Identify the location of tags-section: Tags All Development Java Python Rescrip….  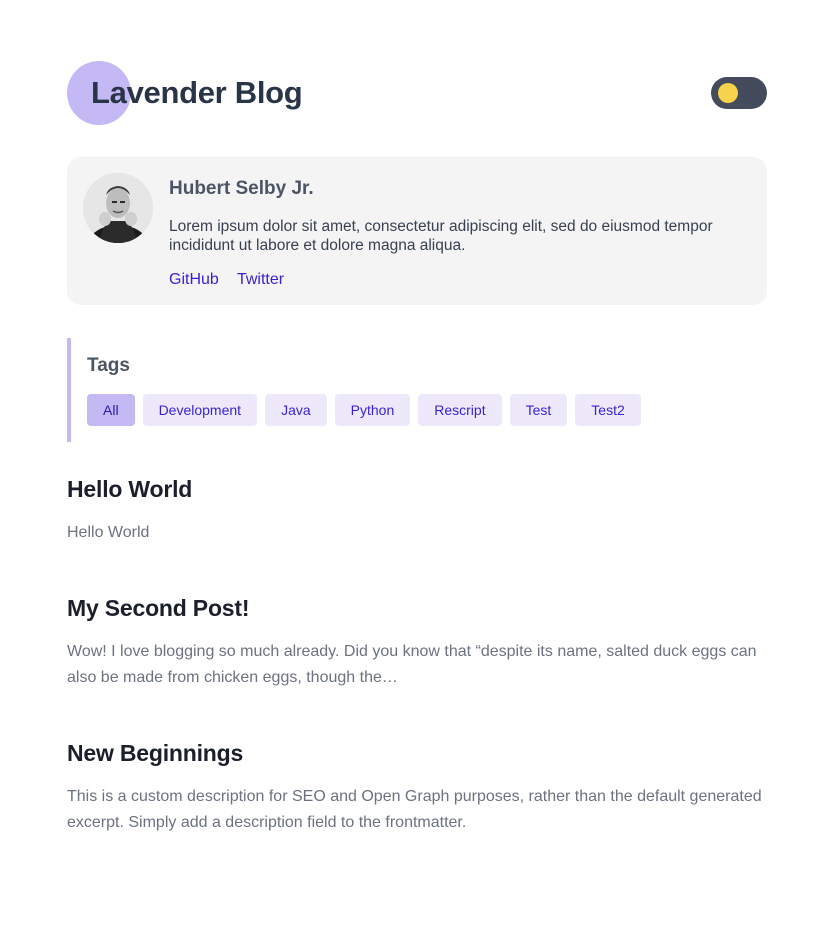
(417, 390).